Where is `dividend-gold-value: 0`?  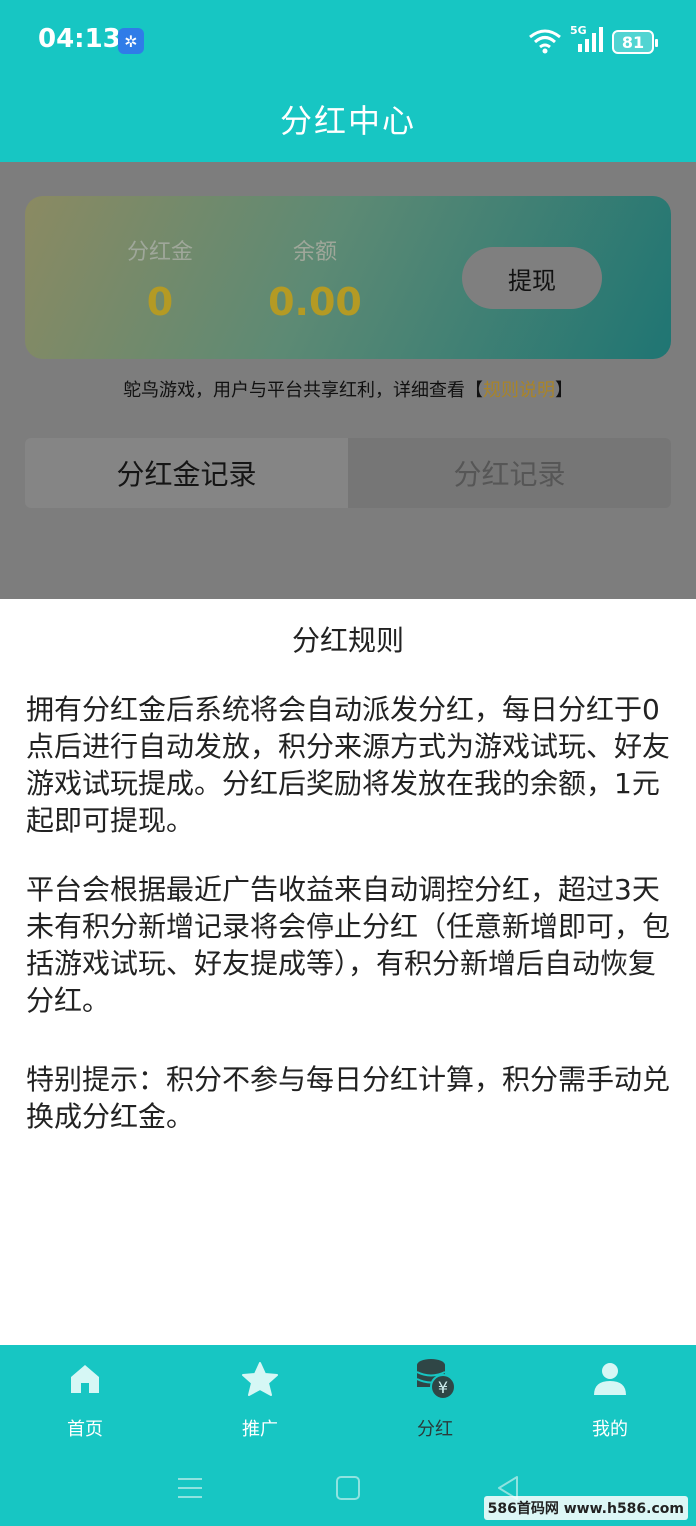
dividend-gold-value: 0 is located at coordinates (160, 302).